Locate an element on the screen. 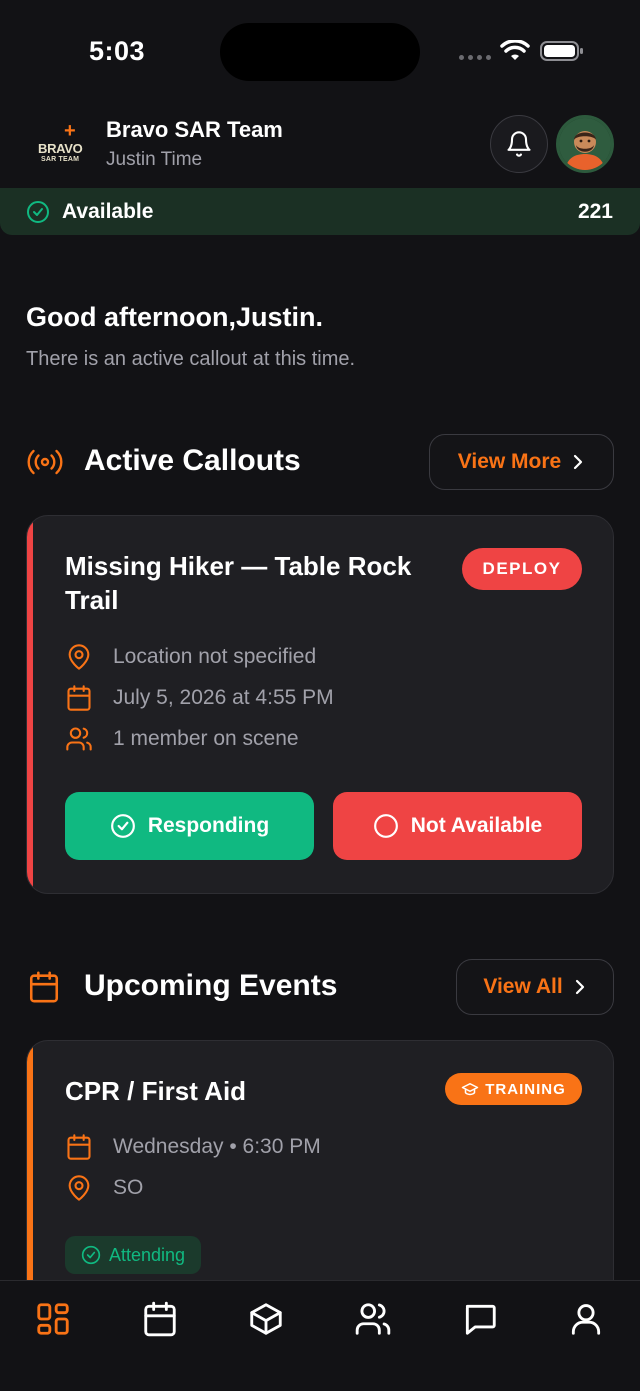 This screenshot has width=640, height=1391. callout-title-line1: Missing Hiker — Table Rock is located at coordinates (238, 566).